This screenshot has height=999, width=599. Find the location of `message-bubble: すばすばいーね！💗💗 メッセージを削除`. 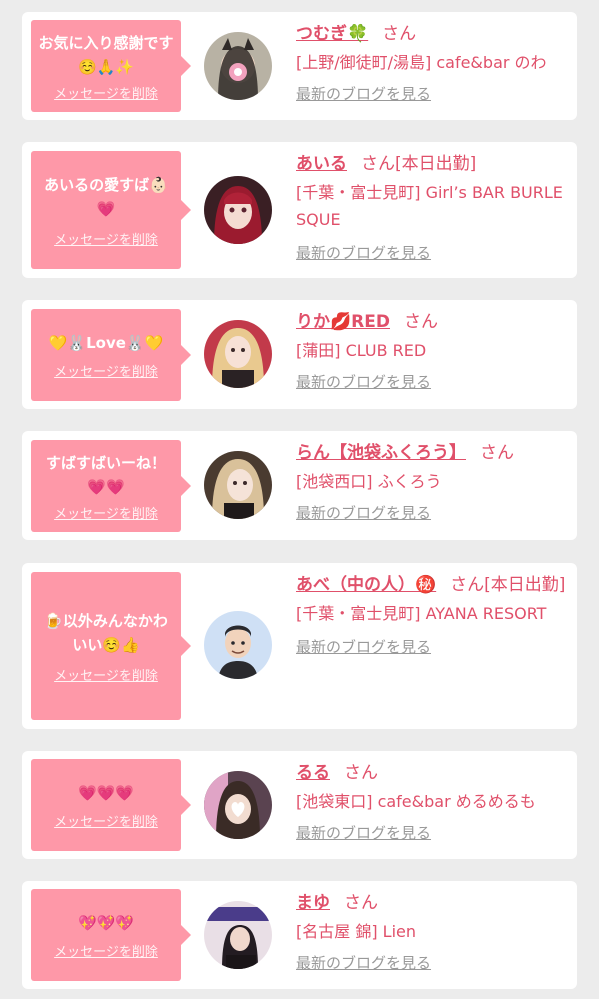

message-bubble: すばすばいーね！💗💗 メッセージを削除 is located at coordinates (111, 486).